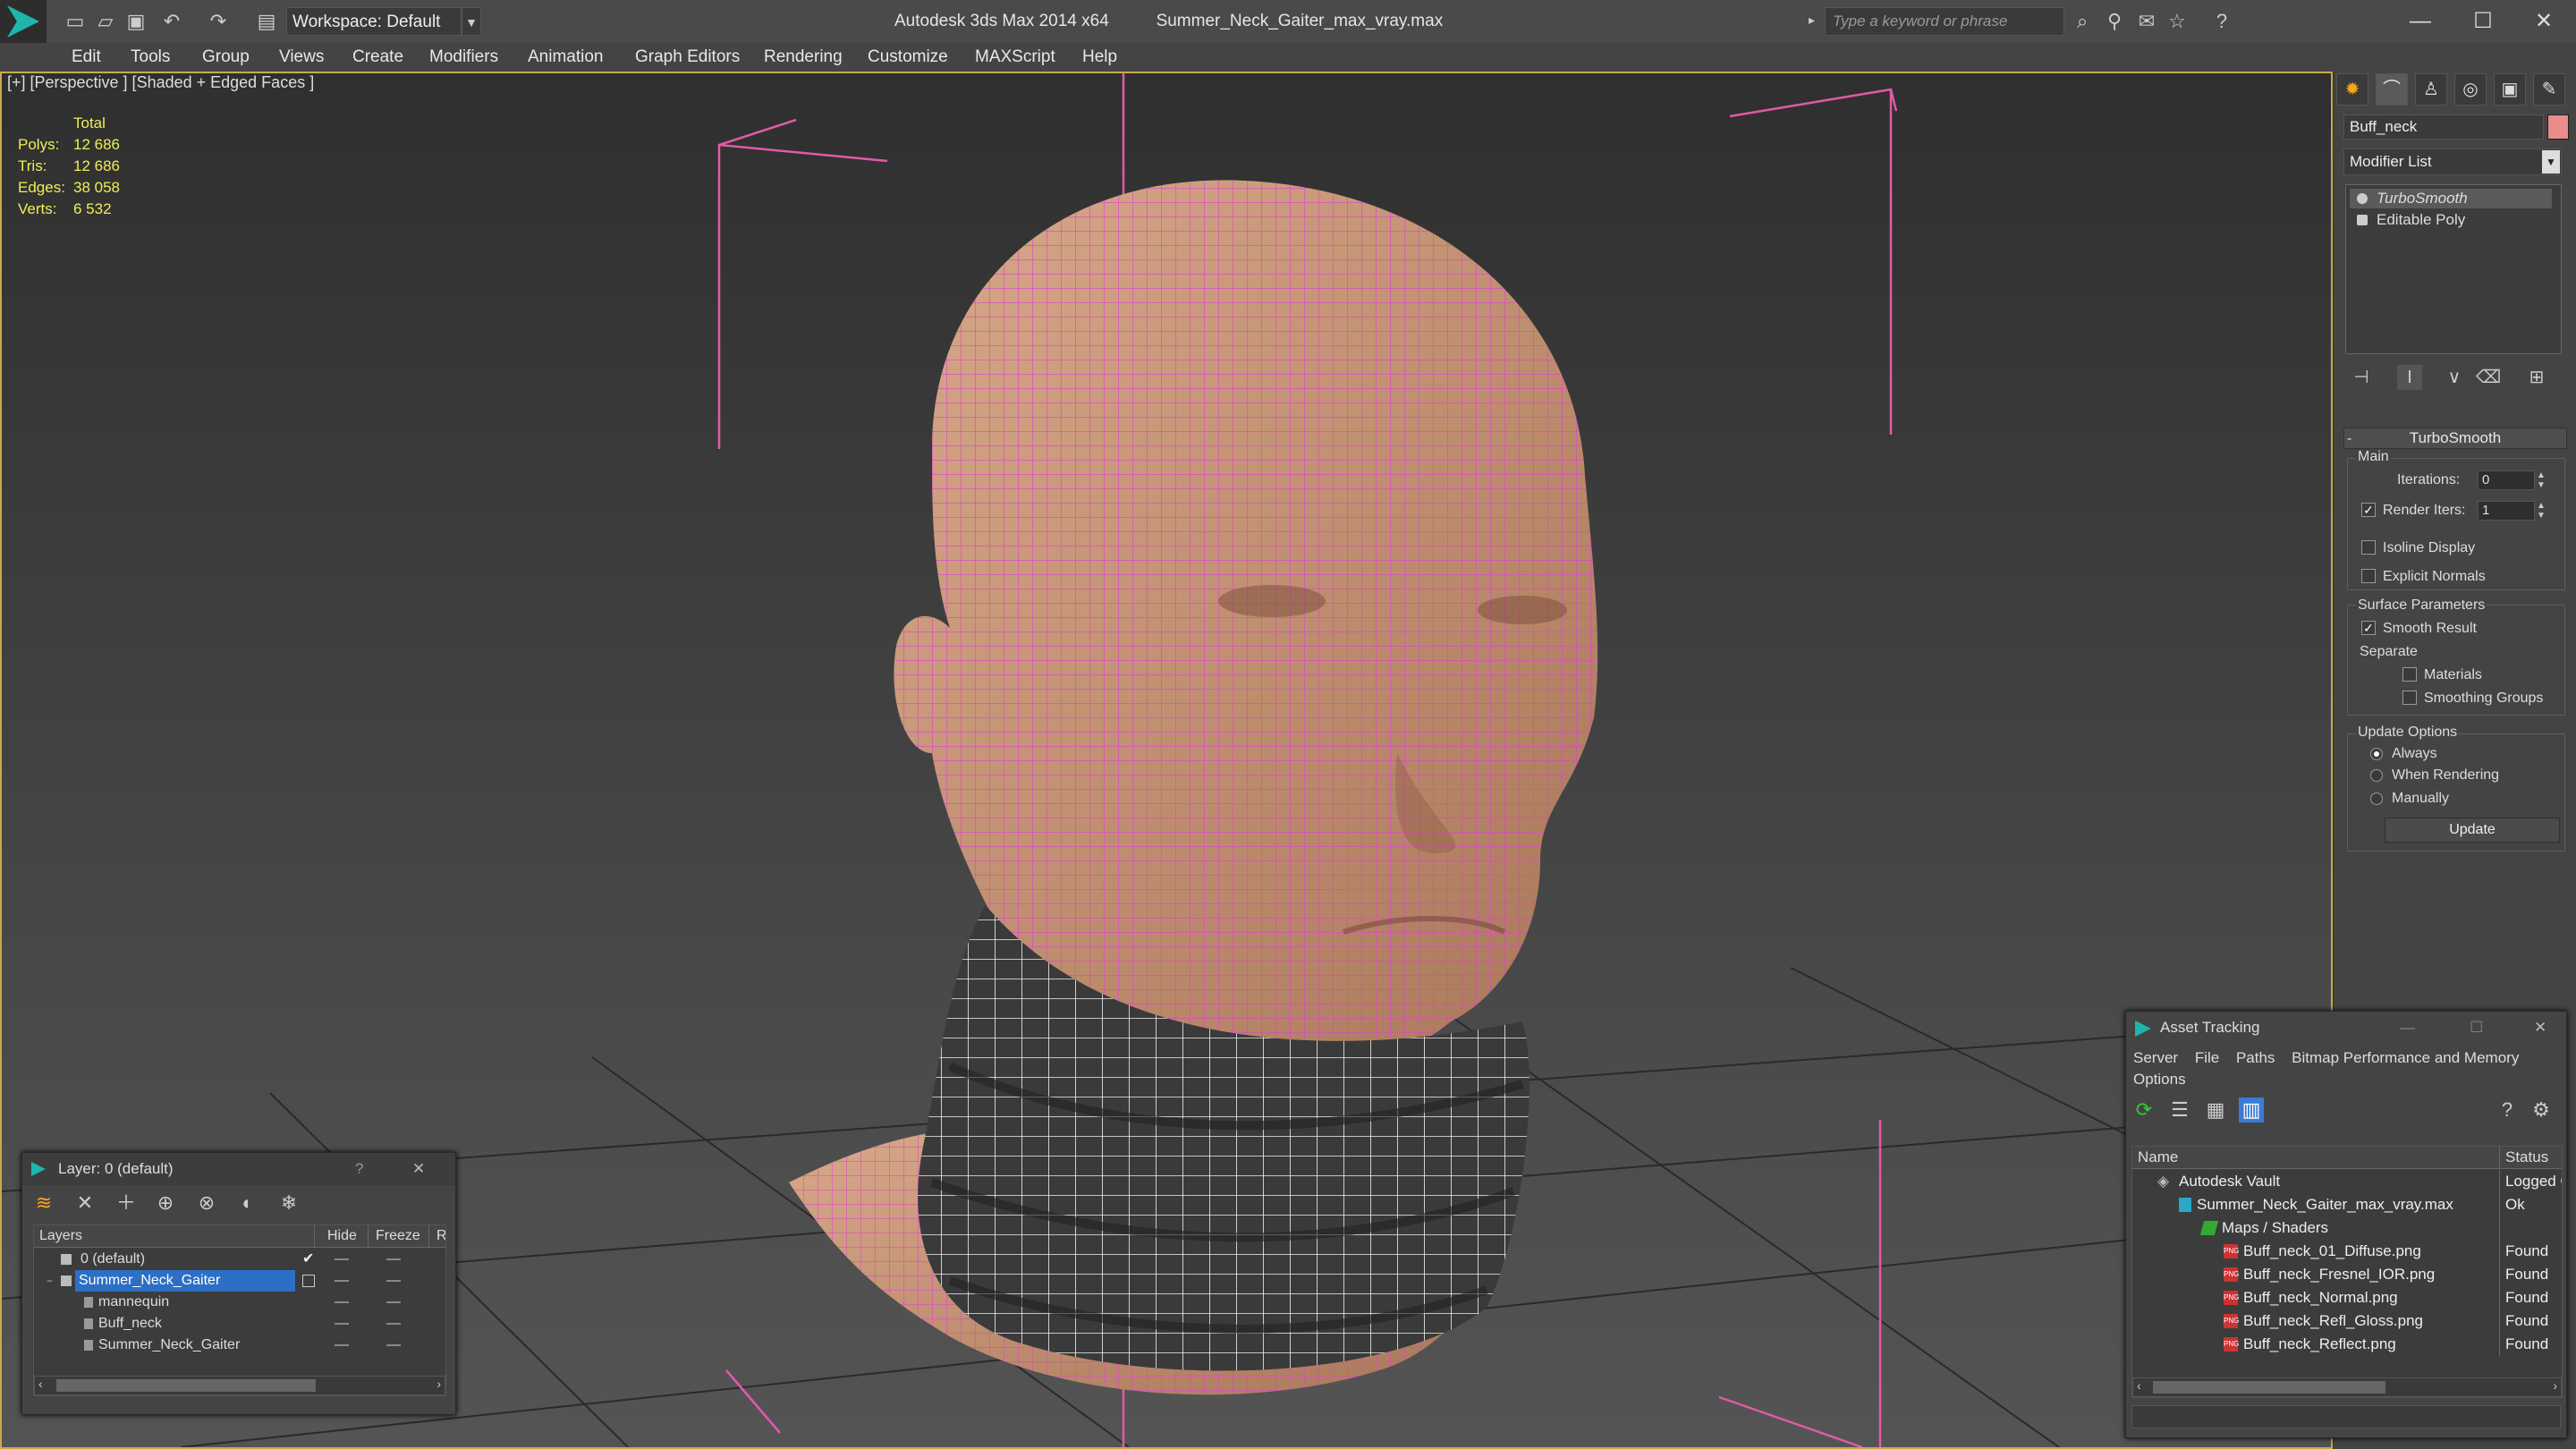 Image resolution: width=2576 pixels, height=1449 pixels. Describe the element at coordinates (345, 1236) in the screenshot. I see `col-hide: Hide` at that location.